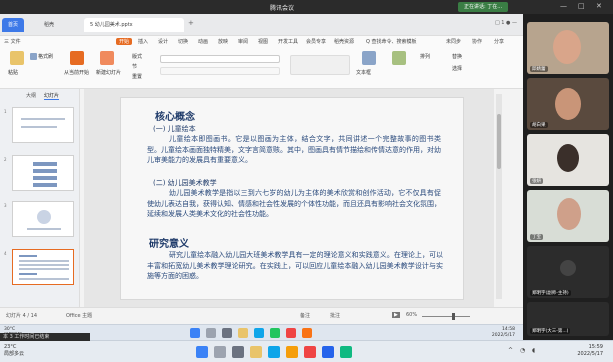 Image resolution: width=613 pixels, height=362 pixels. I want to click on ribbon-tab-design: 设计, so click(163, 41).